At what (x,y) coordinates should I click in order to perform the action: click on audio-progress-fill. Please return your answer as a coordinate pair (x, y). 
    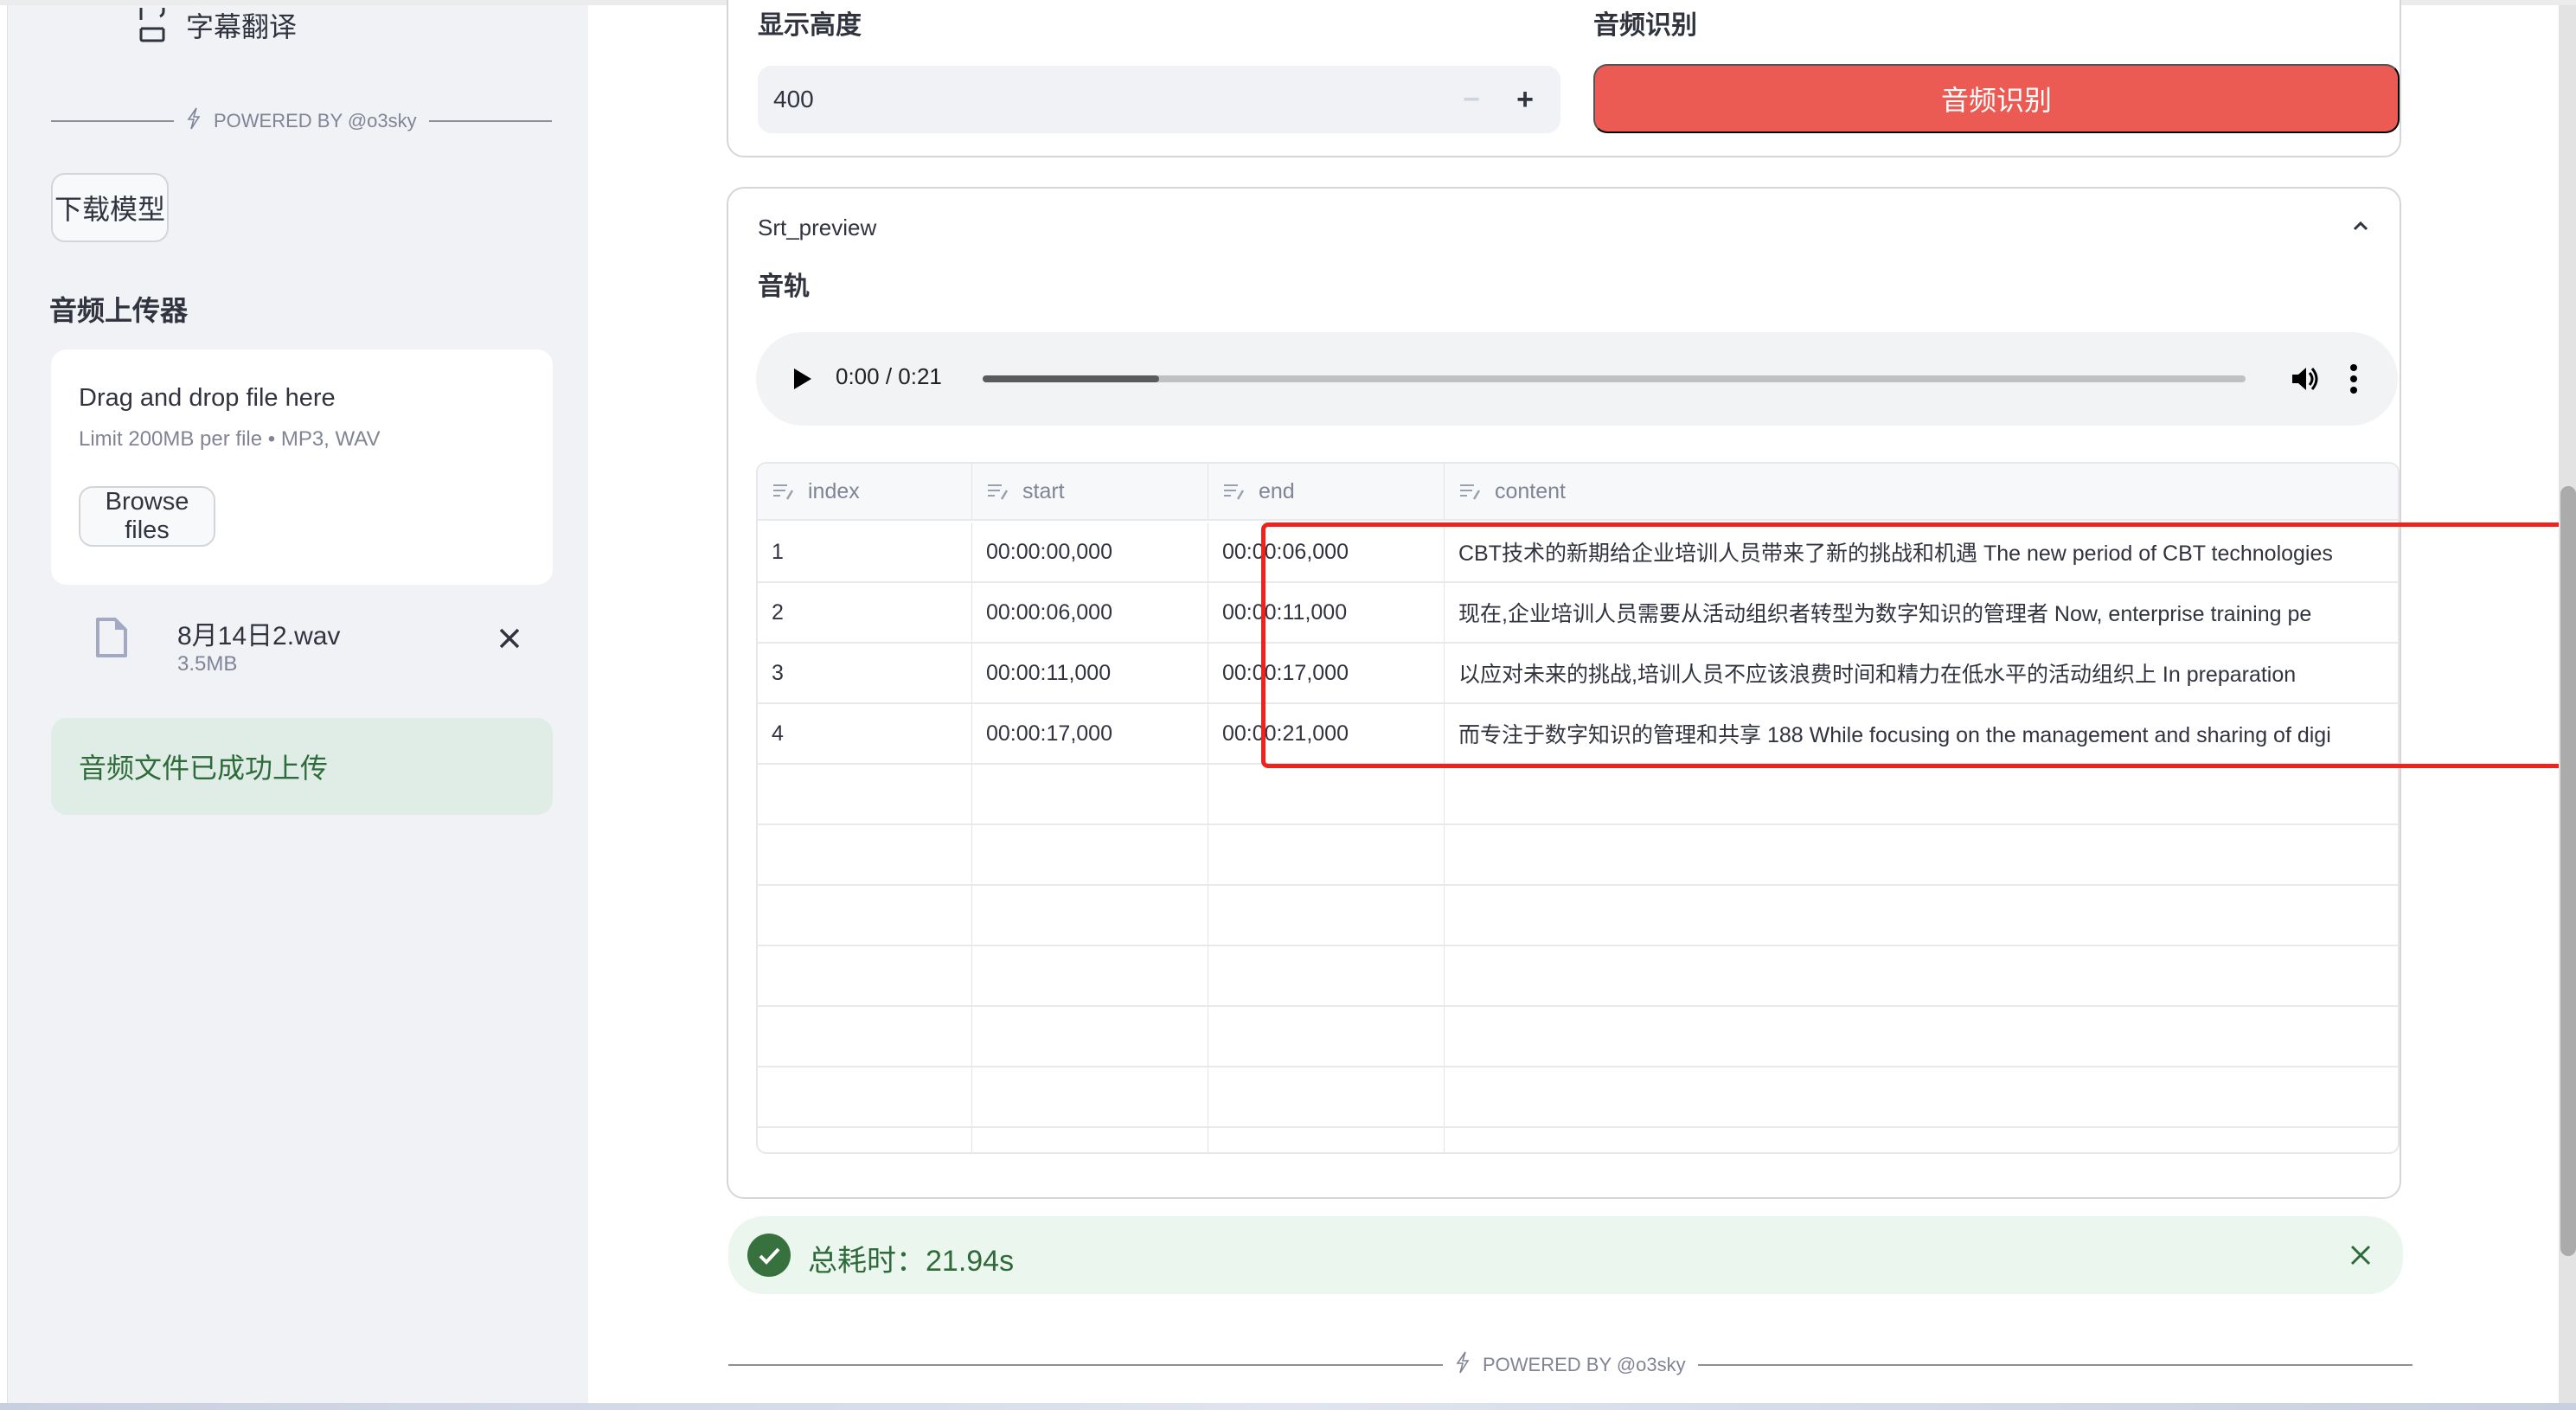
    Looking at the image, I should click on (1071, 378).